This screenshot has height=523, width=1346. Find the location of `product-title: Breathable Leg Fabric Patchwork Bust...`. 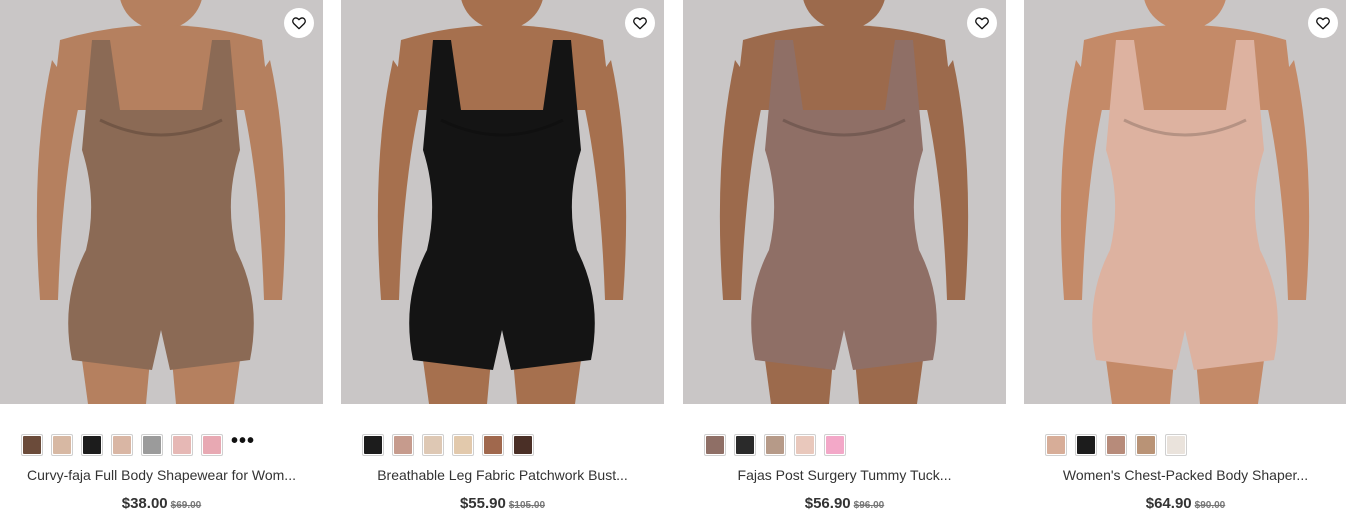

product-title: Breathable Leg Fabric Patchwork Bust... is located at coordinates (502, 475).